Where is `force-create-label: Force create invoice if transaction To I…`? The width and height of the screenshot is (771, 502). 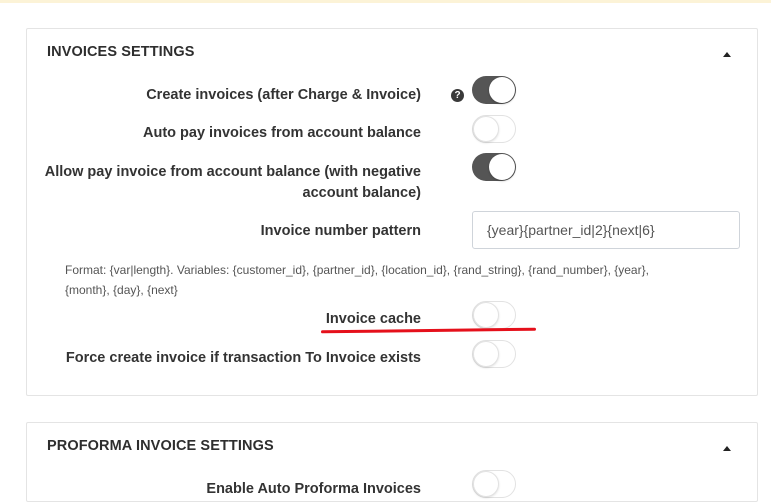 force-create-label: Force create invoice if transaction To I… is located at coordinates (243, 358).